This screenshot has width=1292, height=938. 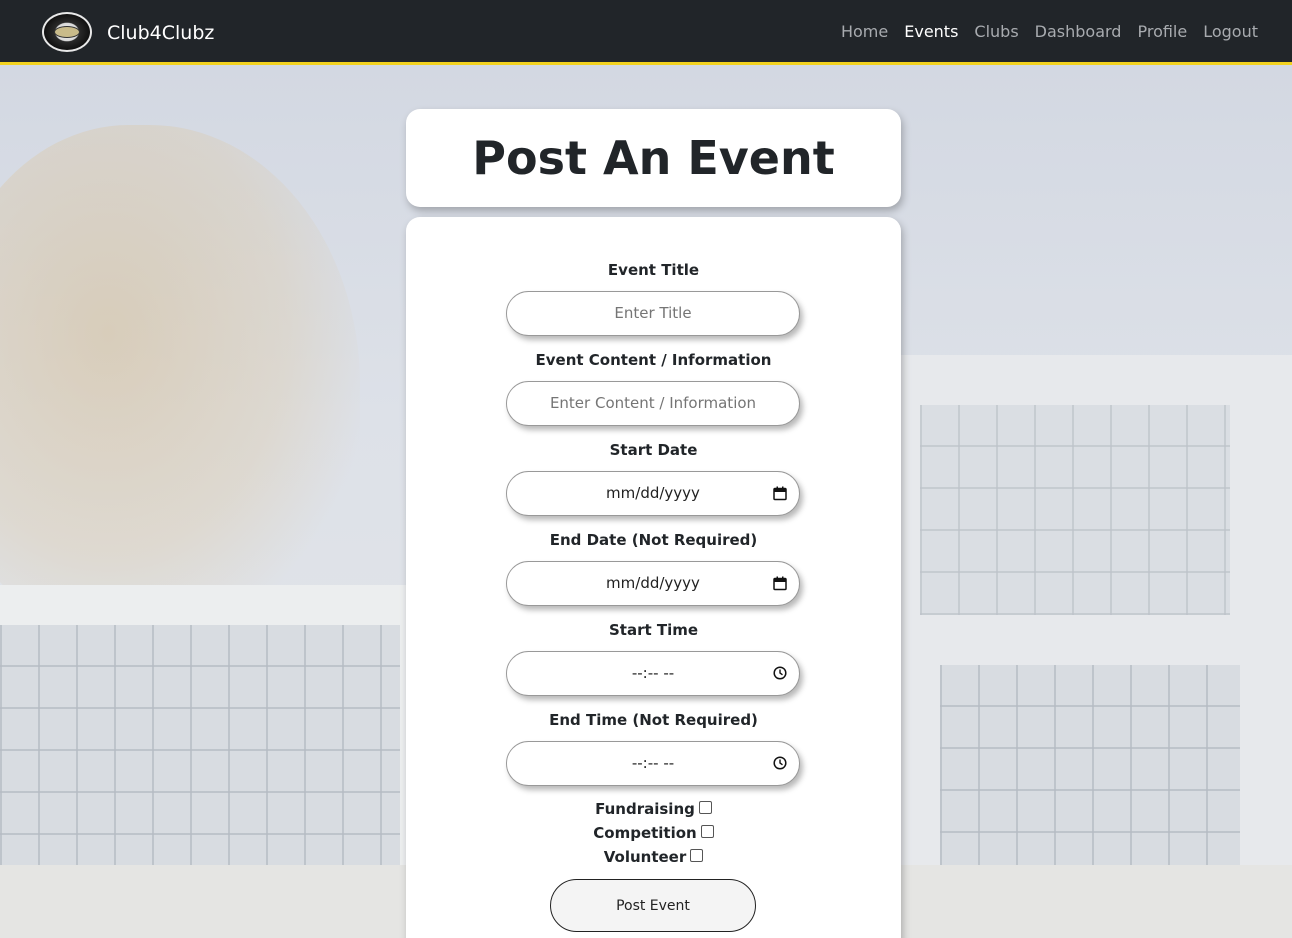 I want to click on building-windows-left, so click(x=200, y=745).